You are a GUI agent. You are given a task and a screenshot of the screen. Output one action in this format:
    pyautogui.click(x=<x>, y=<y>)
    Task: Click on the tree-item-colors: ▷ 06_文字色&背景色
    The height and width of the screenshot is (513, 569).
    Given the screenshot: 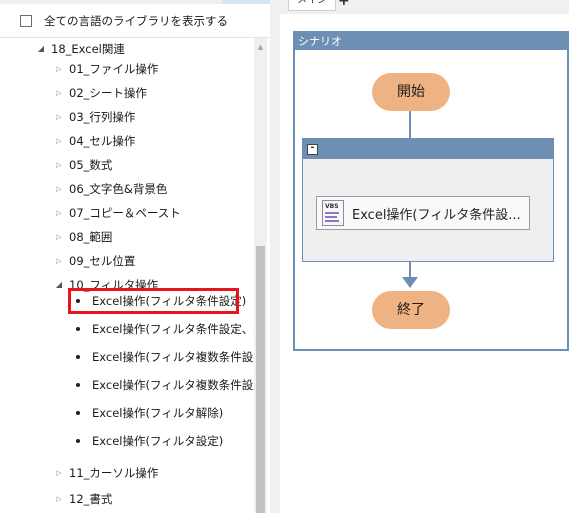 What is the action you would take?
    pyautogui.click(x=110, y=189)
    